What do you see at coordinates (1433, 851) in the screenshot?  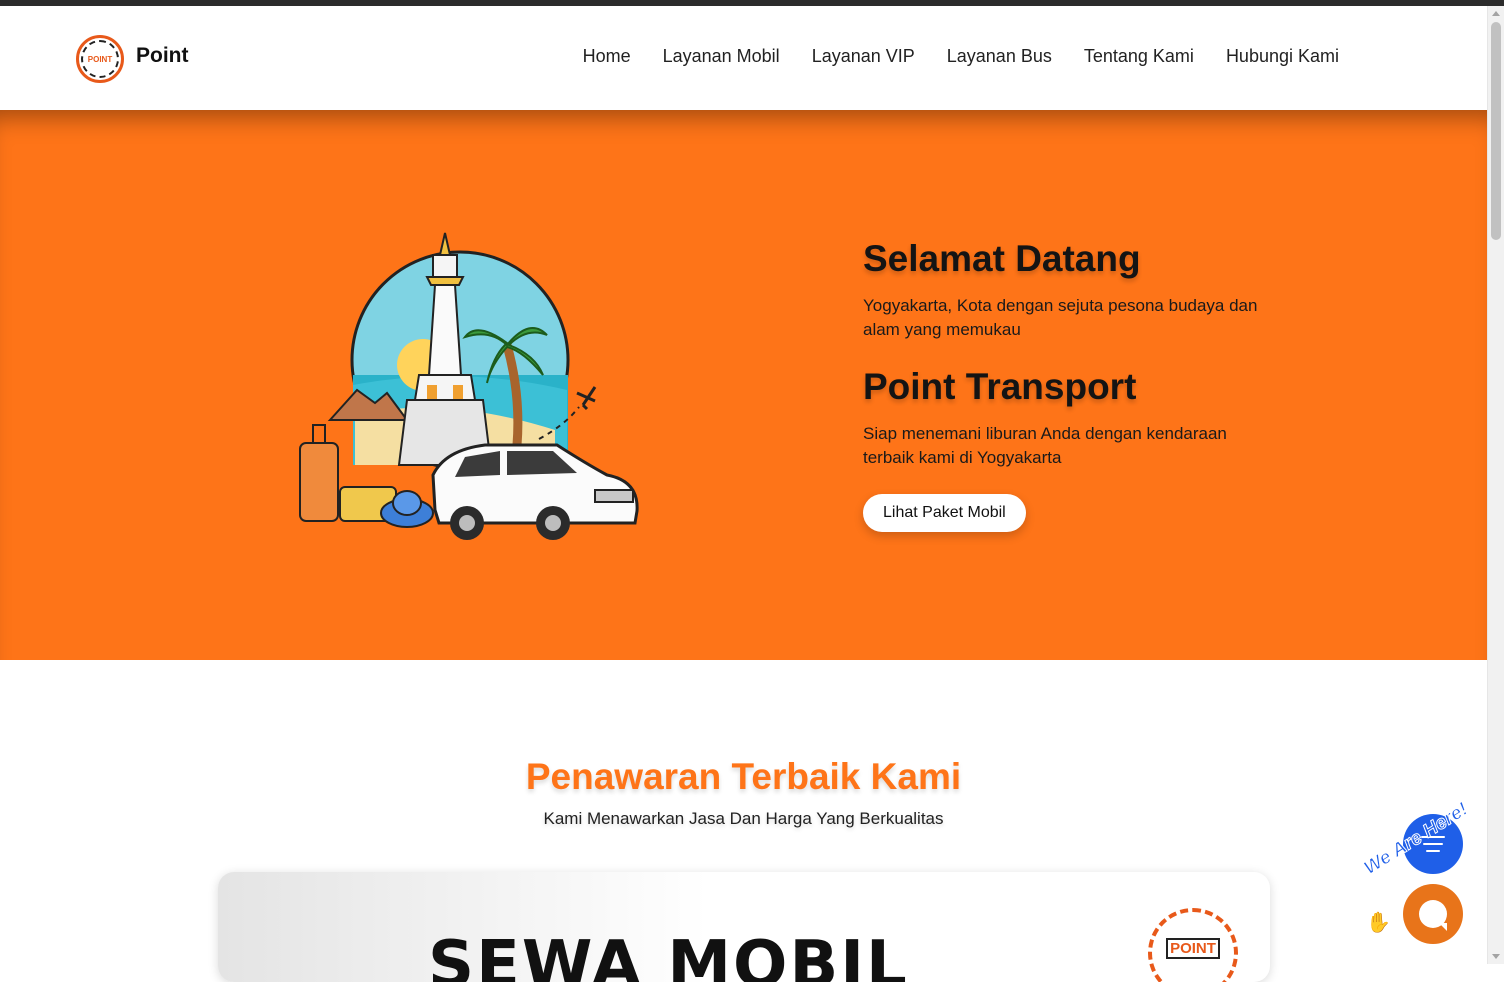 I see `menu-icon` at bounding box center [1433, 851].